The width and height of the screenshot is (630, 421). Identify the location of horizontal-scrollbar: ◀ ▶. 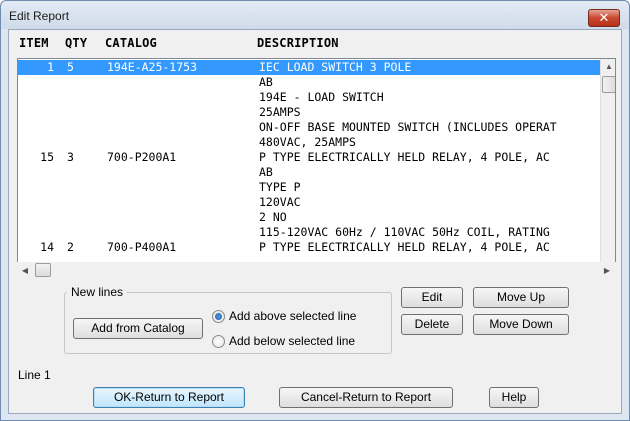
(316, 270).